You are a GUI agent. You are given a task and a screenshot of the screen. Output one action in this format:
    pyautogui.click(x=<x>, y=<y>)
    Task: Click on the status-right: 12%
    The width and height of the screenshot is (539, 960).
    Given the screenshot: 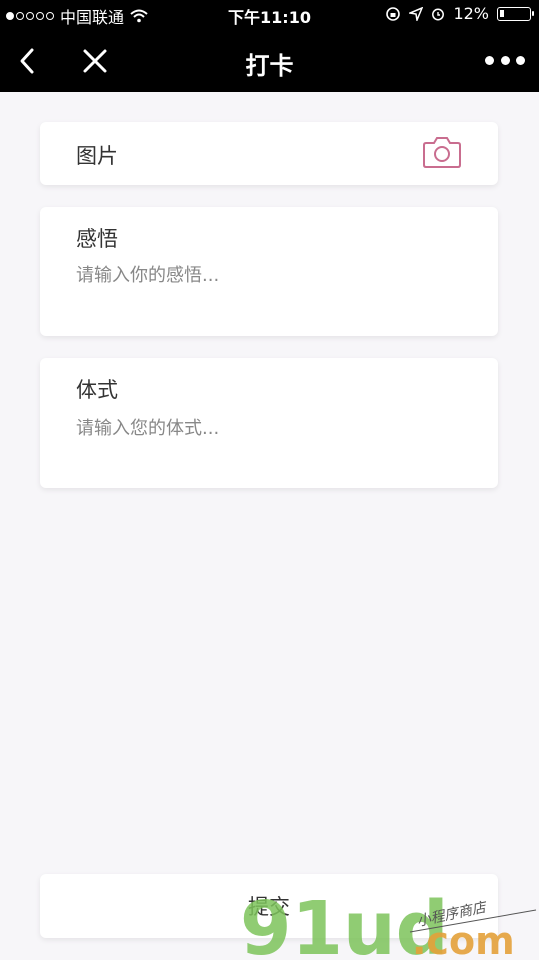 What is the action you would take?
    pyautogui.click(x=459, y=13)
    